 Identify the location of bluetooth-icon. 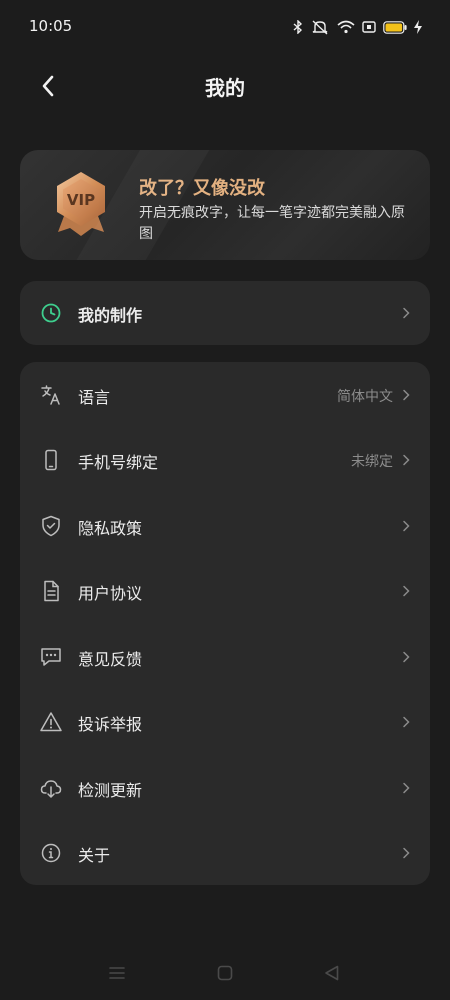
(298, 27).